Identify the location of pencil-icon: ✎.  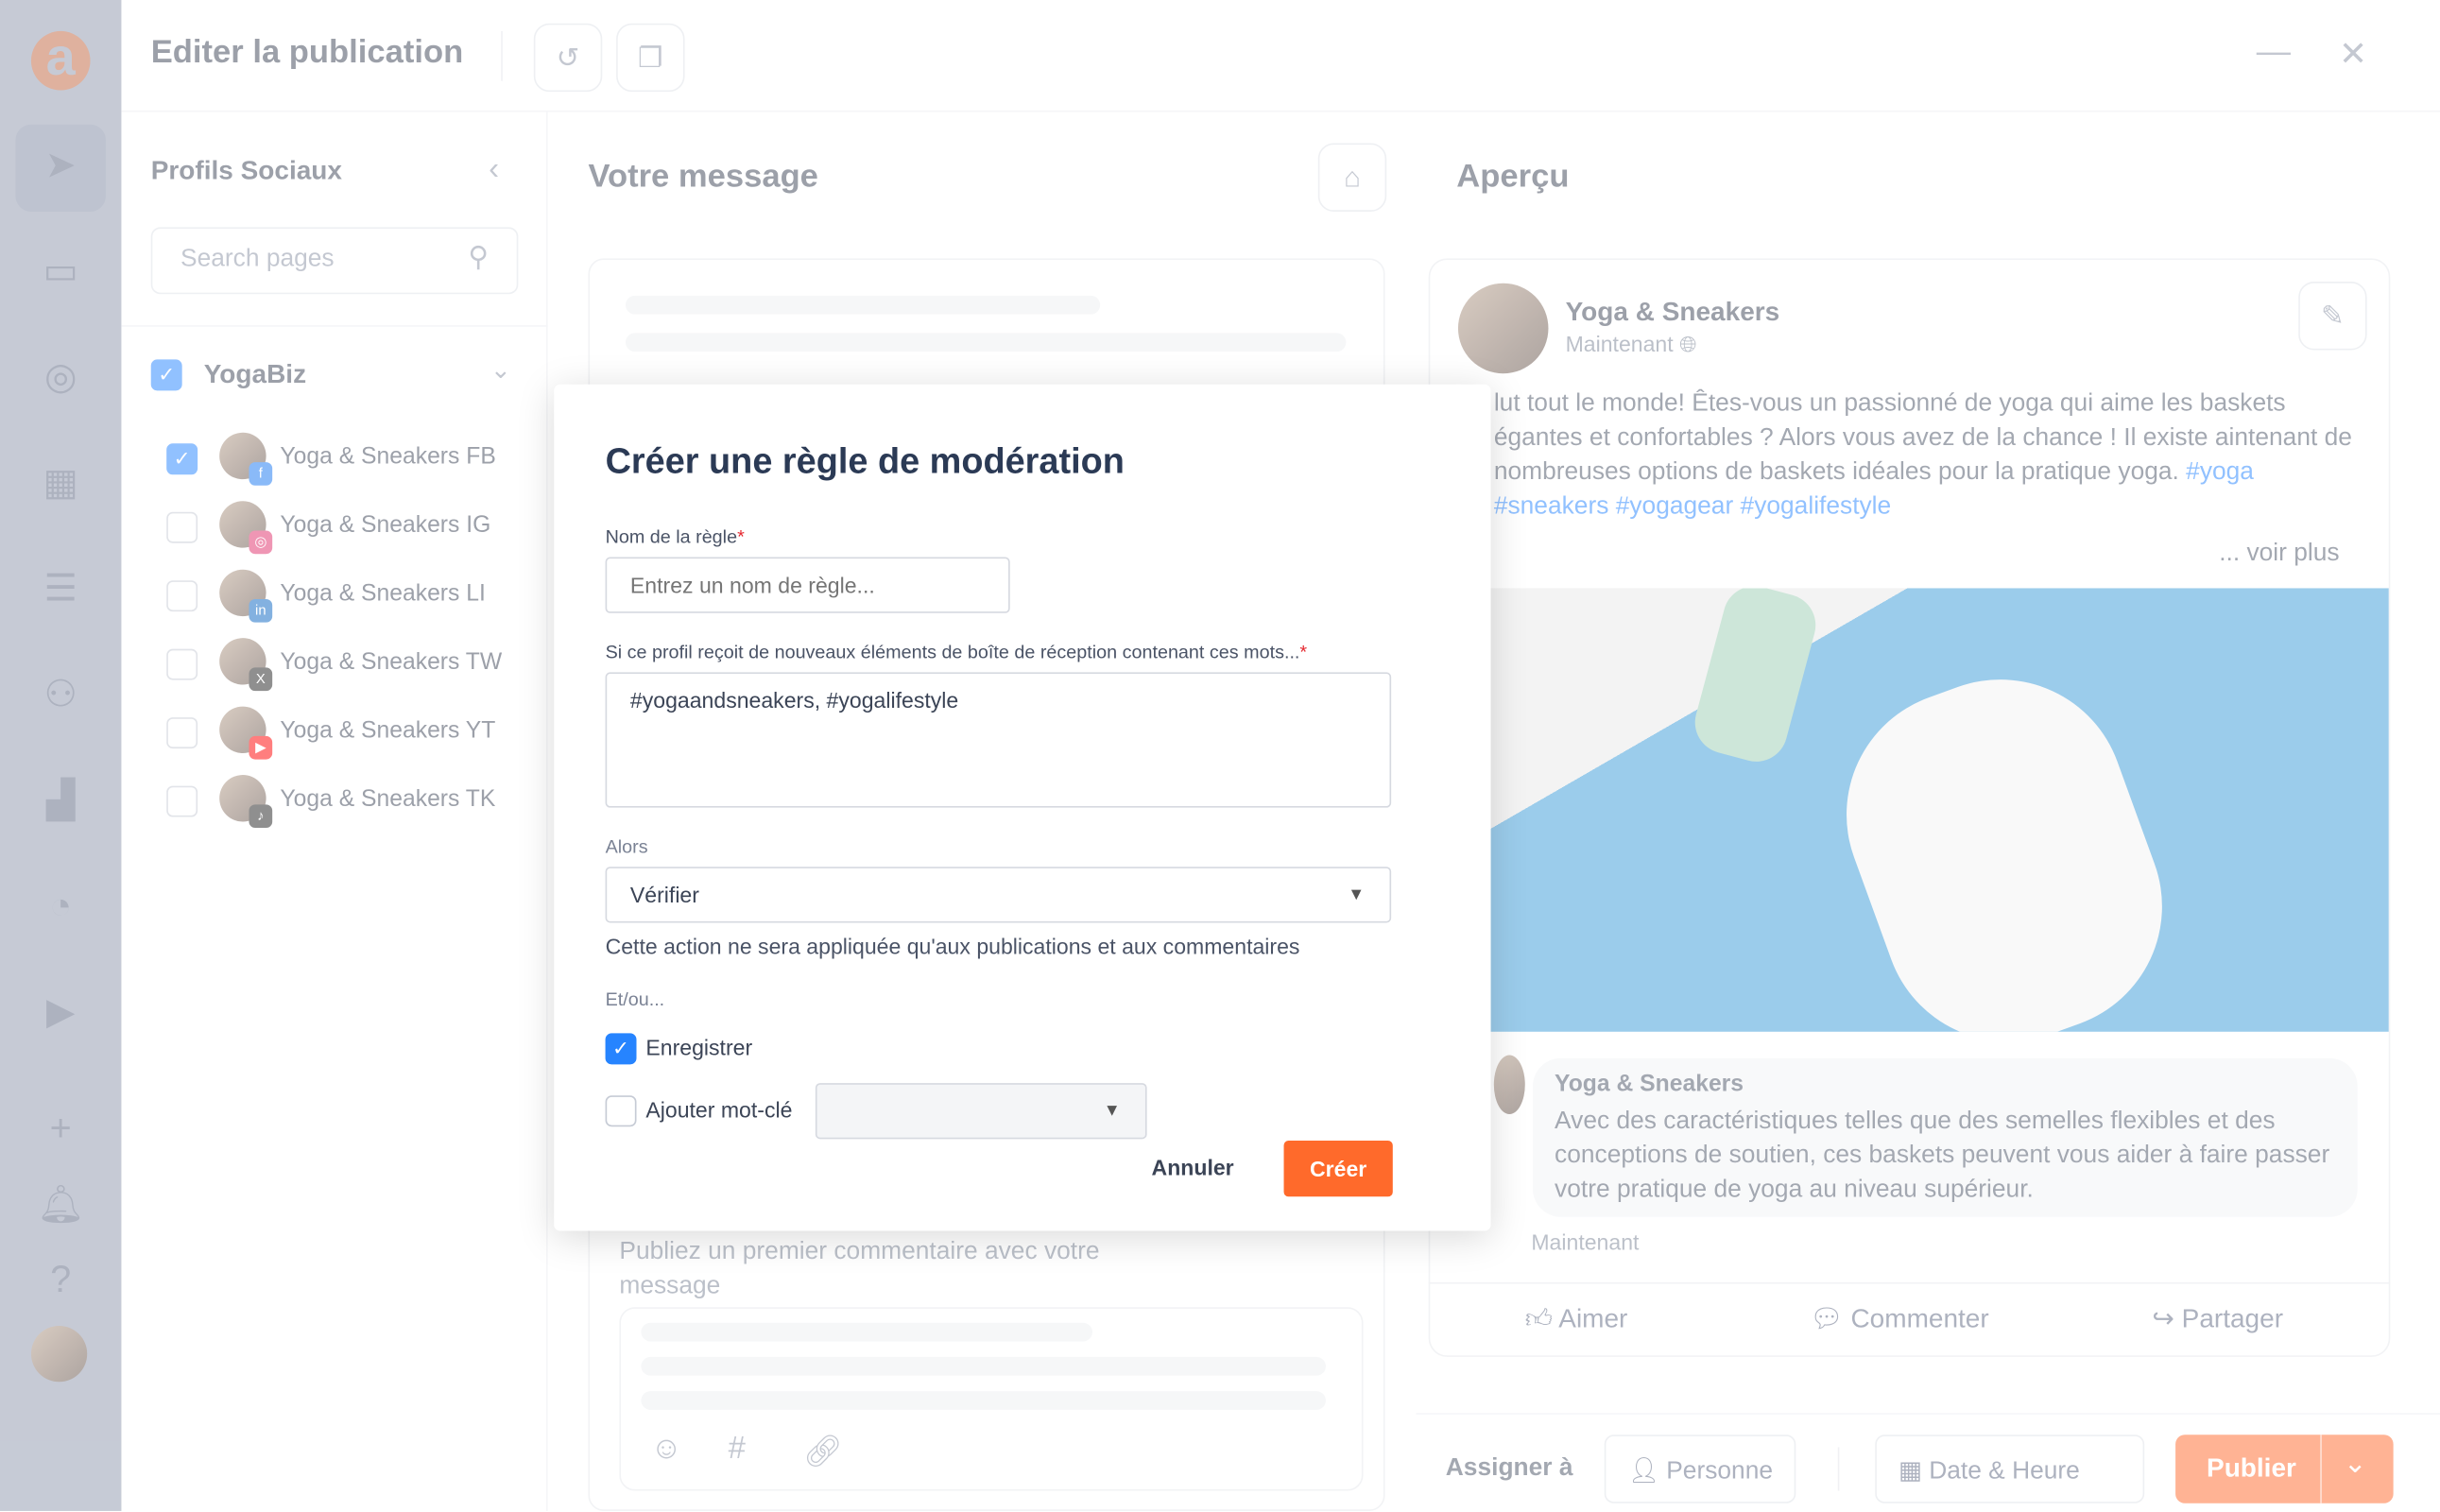
(2332, 316).